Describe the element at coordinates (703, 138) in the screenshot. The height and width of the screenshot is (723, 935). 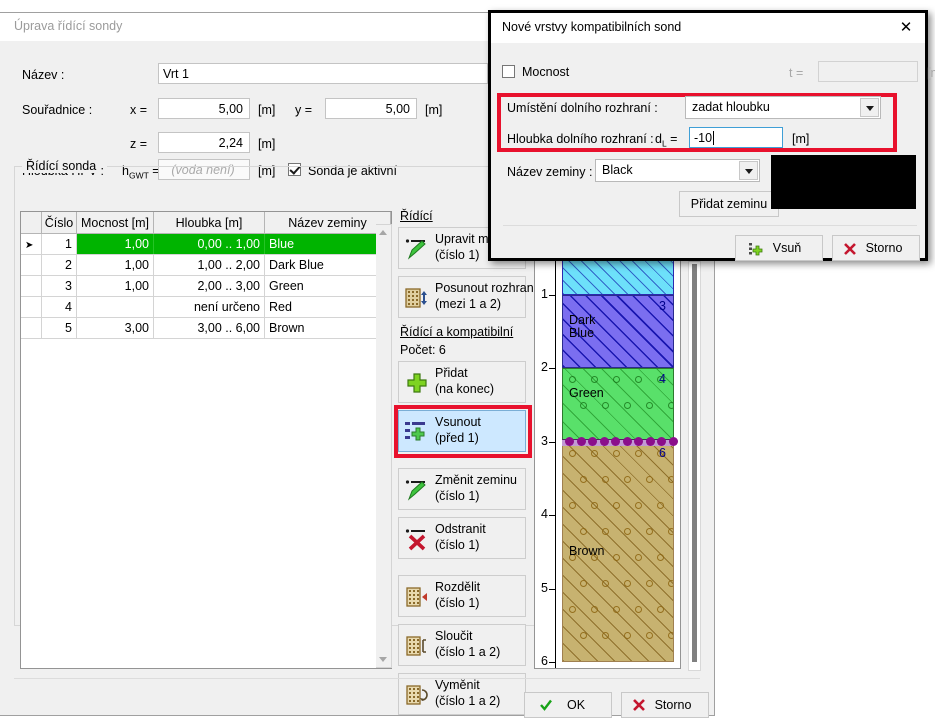
I see `depth-input-value: -10` at that location.